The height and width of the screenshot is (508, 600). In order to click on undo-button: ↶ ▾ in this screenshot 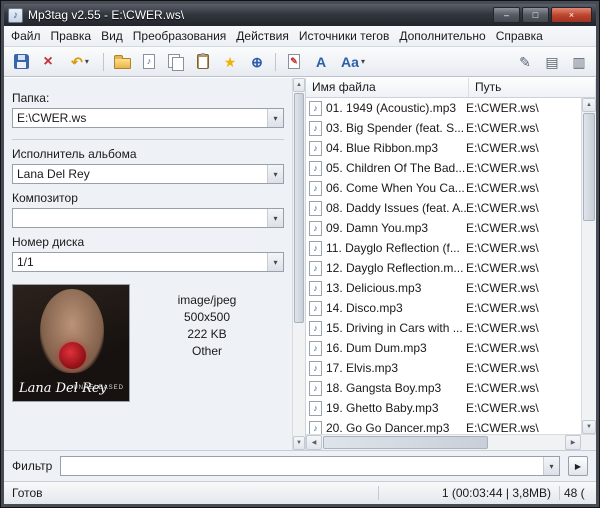, I will do `click(80, 62)`.